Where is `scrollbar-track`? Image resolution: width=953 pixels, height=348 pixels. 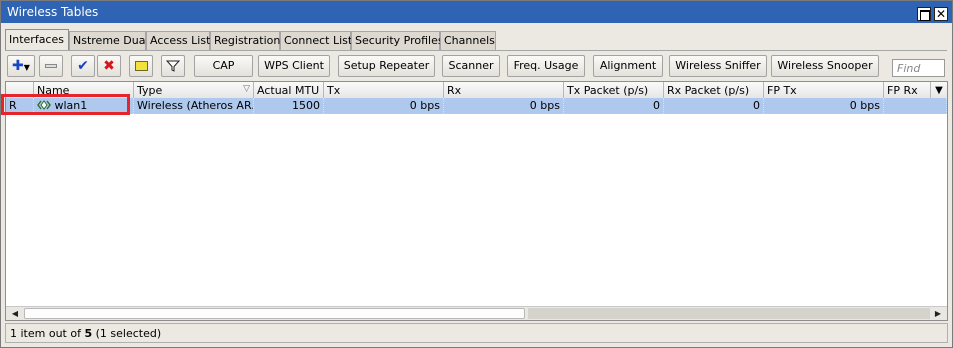
scrollbar-track is located at coordinates (729, 313).